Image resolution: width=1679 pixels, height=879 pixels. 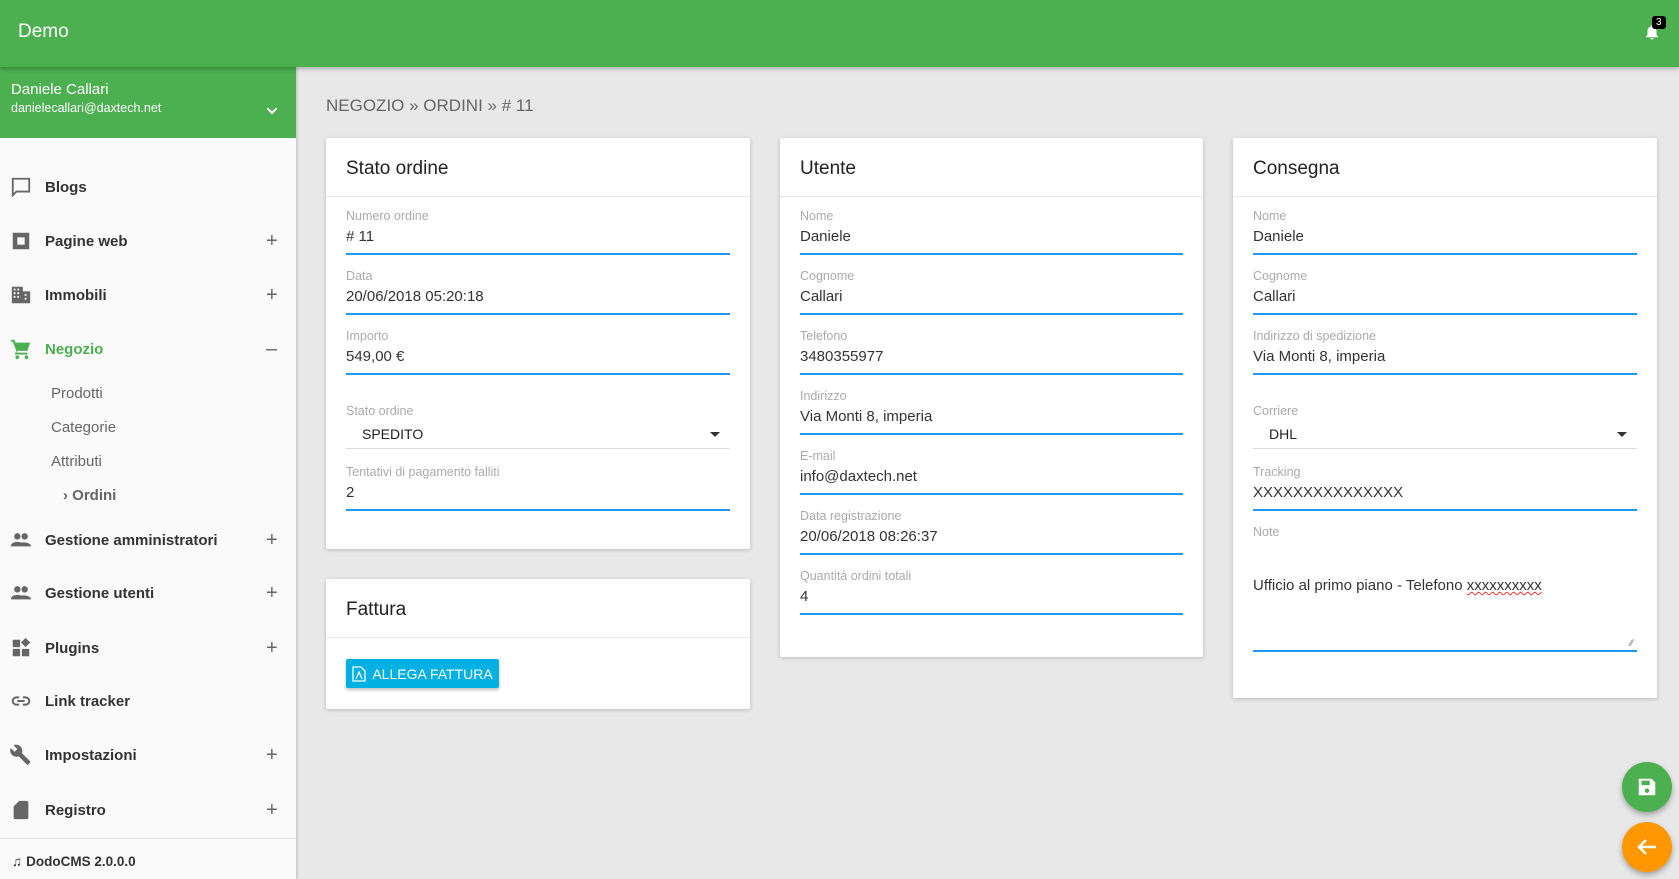 I want to click on user-name: Daniele Callari, so click(x=60, y=89).